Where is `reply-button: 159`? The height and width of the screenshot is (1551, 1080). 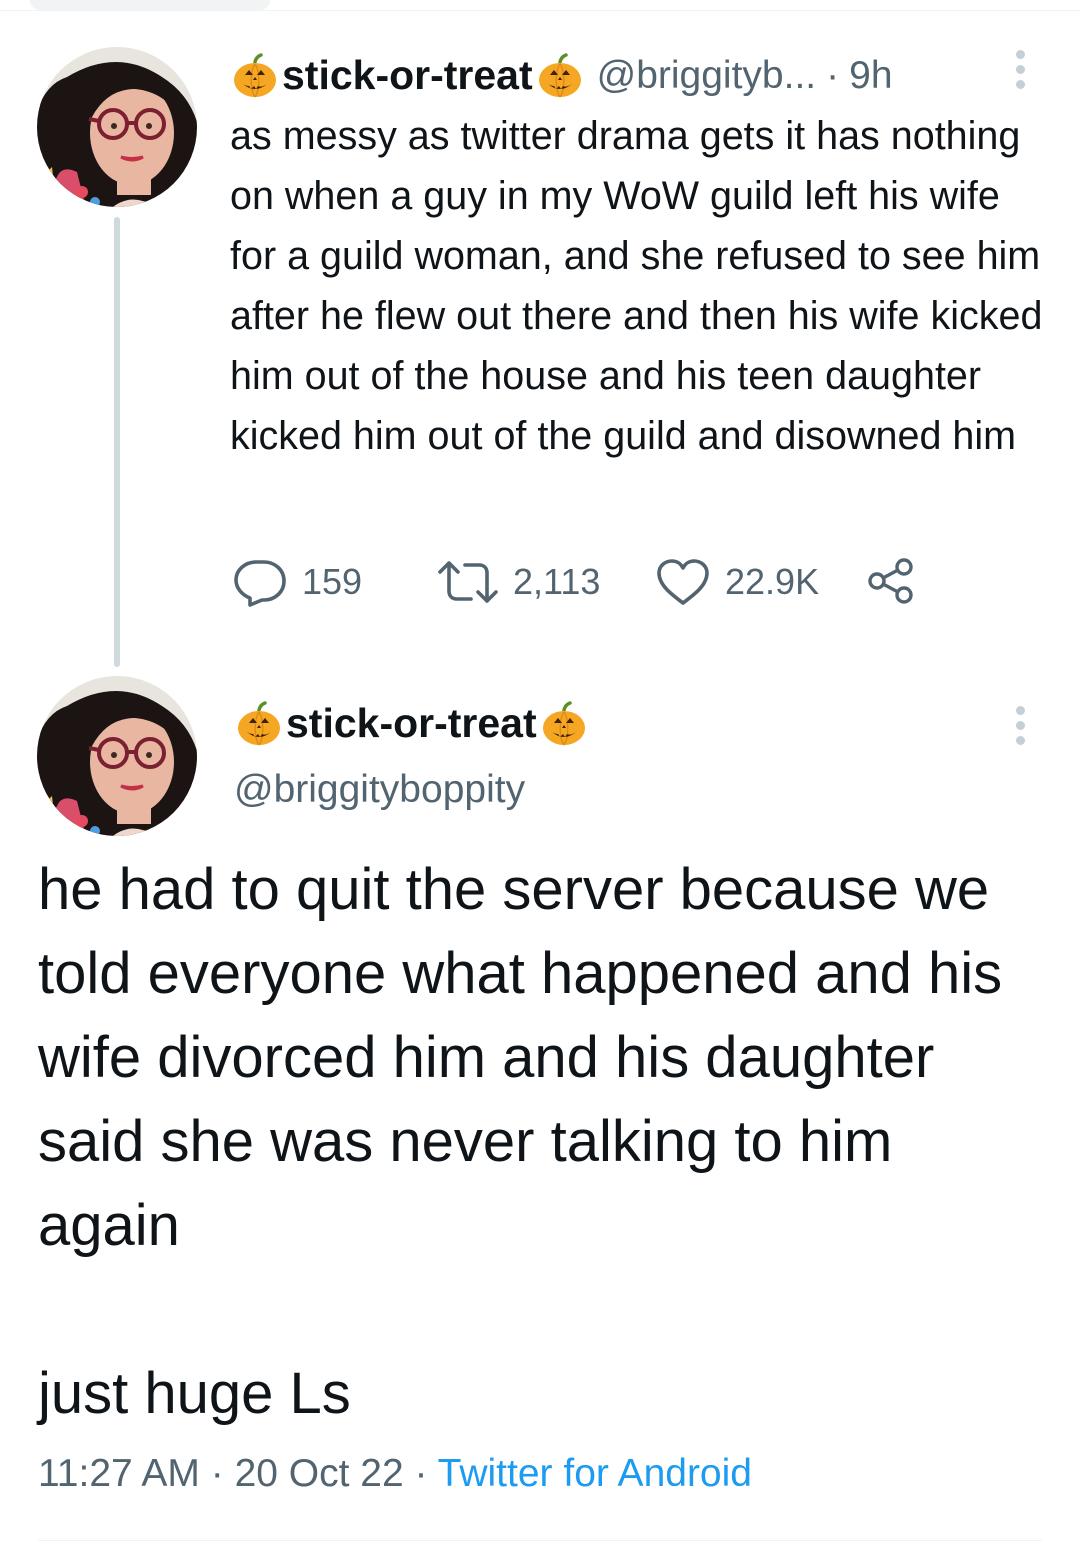
reply-button: 159 is located at coordinates (334, 582).